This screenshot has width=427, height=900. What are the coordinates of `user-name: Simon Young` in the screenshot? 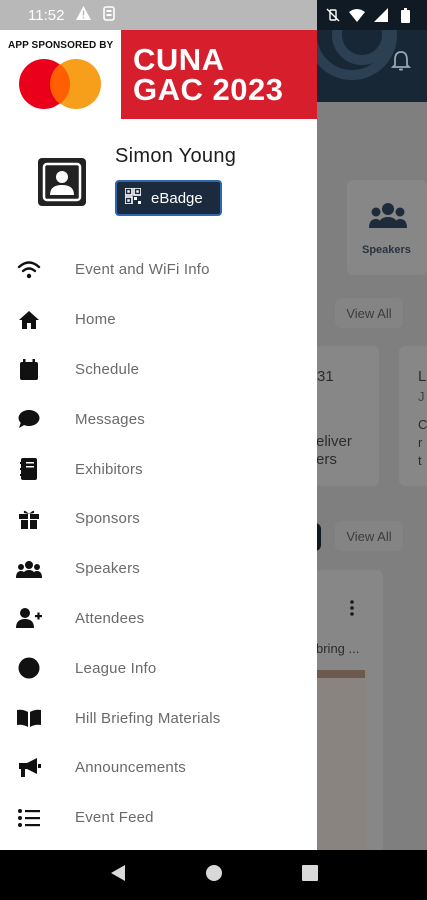 It's located at (176, 156).